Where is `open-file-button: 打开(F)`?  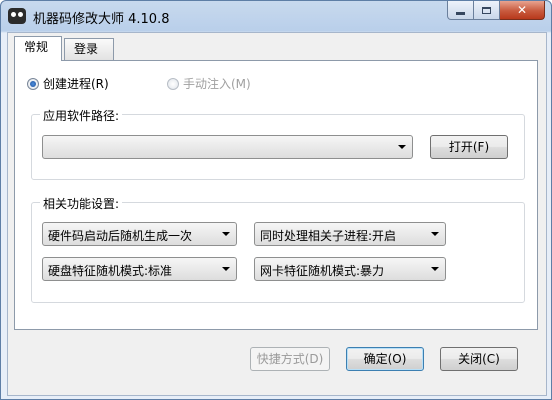 open-file-button: 打开(F) is located at coordinates (469, 147).